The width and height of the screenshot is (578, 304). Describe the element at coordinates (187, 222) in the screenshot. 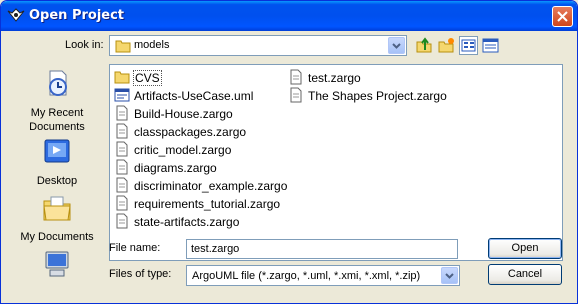

I see `file-name: state-artifacts.zargo` at that location.